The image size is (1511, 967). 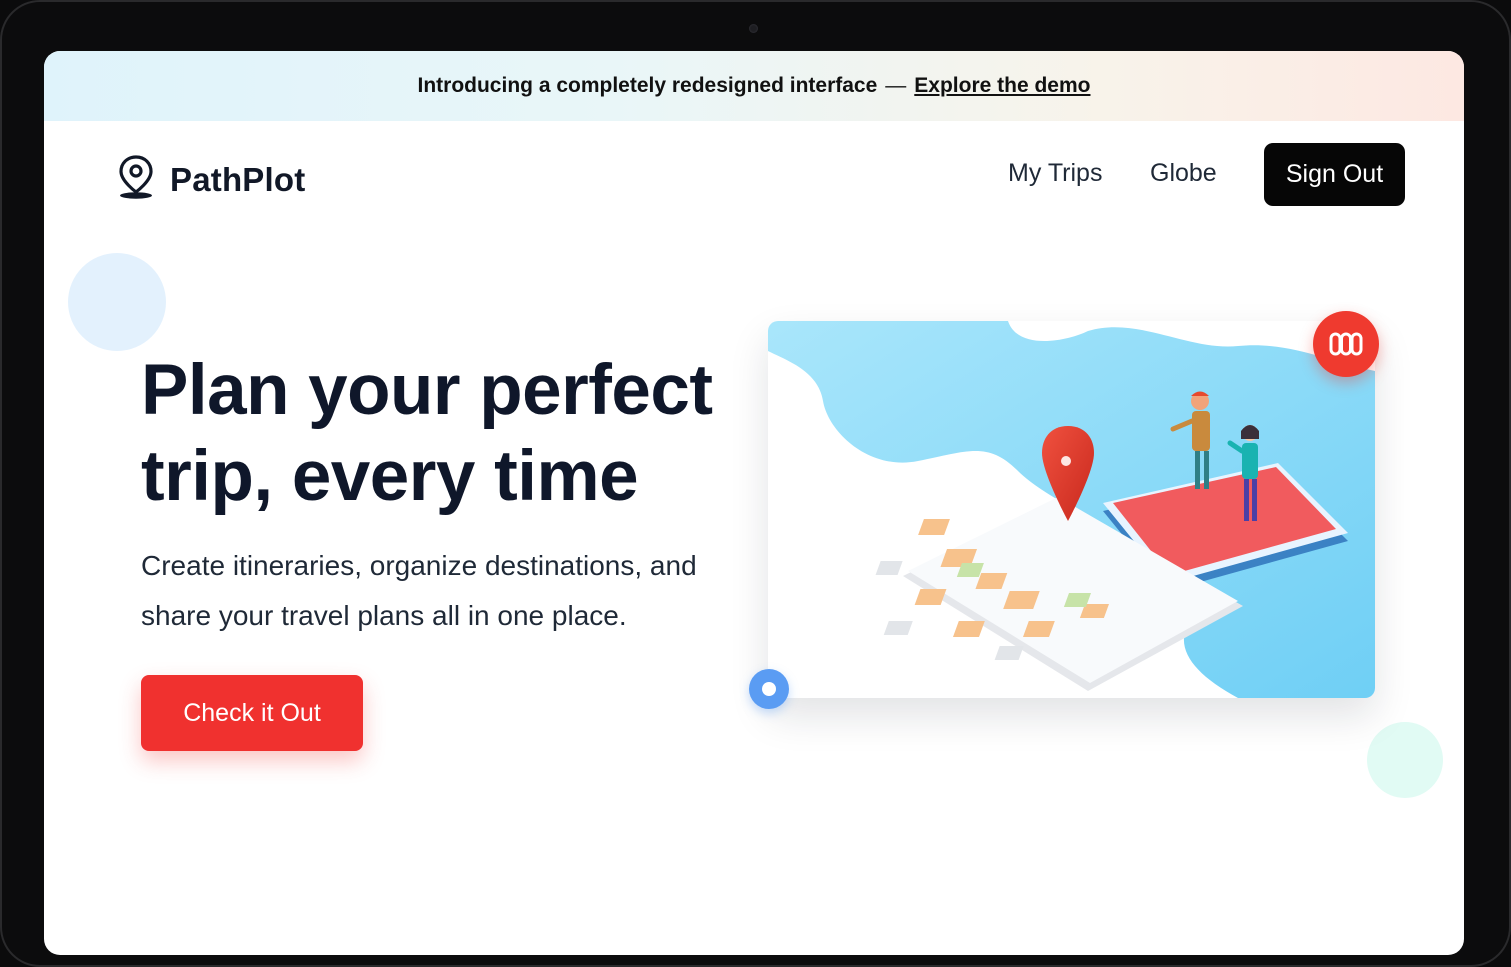 What do you see at coordinates (1346, 344) in the screenshot?
I see `three-columns-icon` at bounding box center [1346, 344].